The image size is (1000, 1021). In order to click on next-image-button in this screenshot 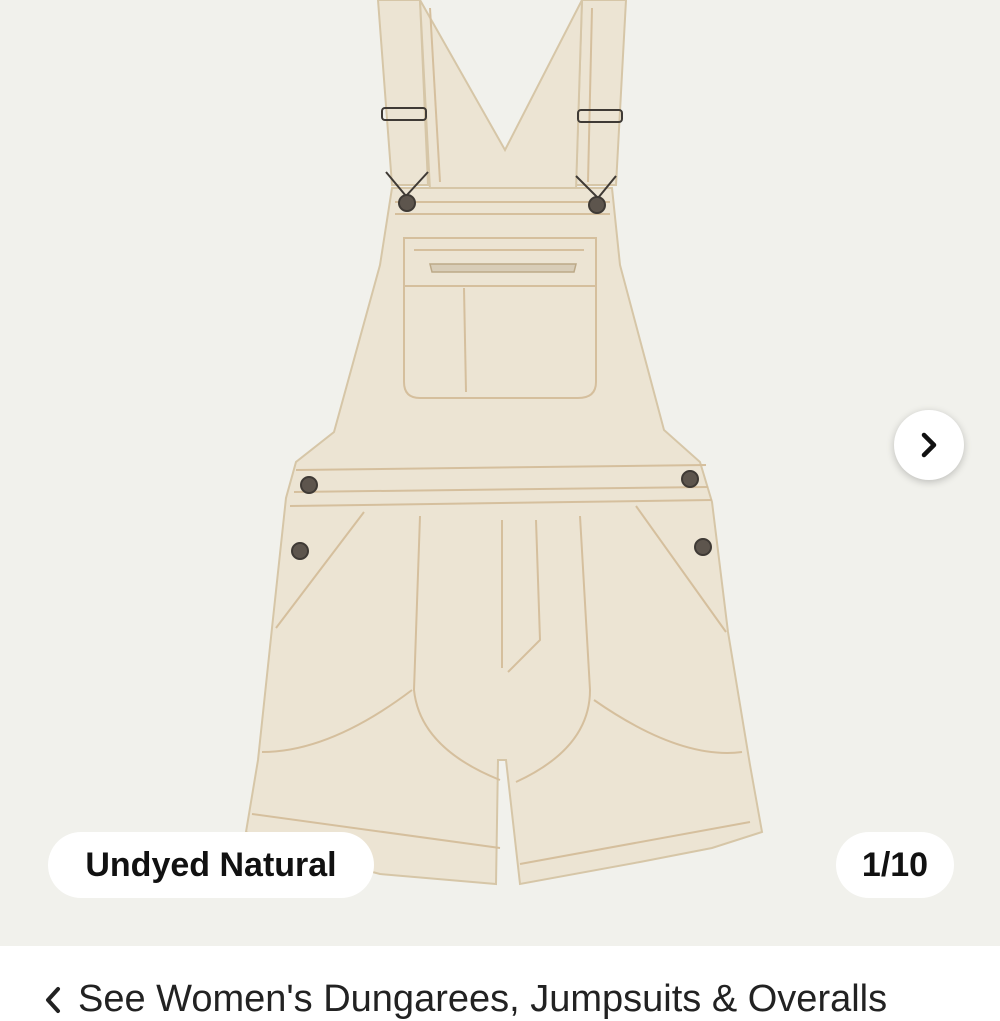, I will do `click(929, 445)`.